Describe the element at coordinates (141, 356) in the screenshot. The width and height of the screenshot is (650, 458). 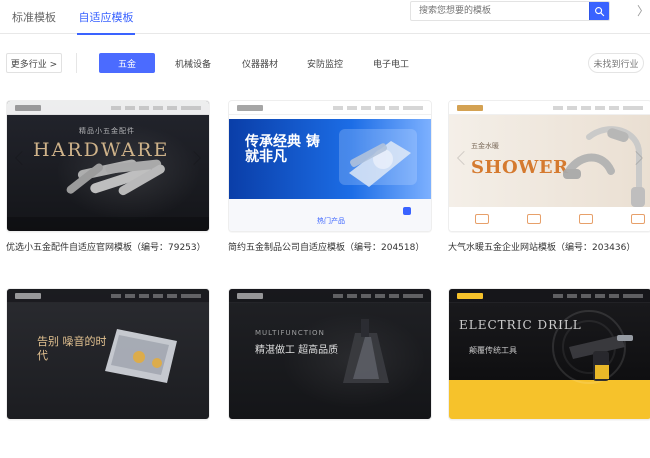
I see `hinge-illustration` at that location.